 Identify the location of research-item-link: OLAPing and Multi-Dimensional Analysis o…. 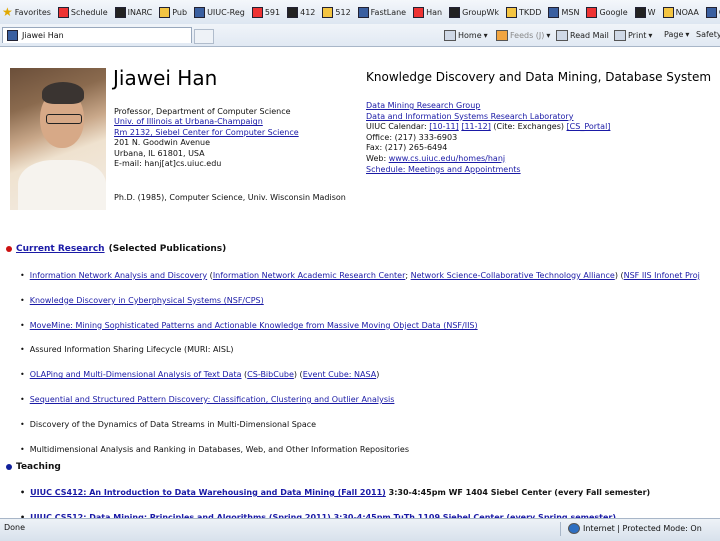
(136, 374).